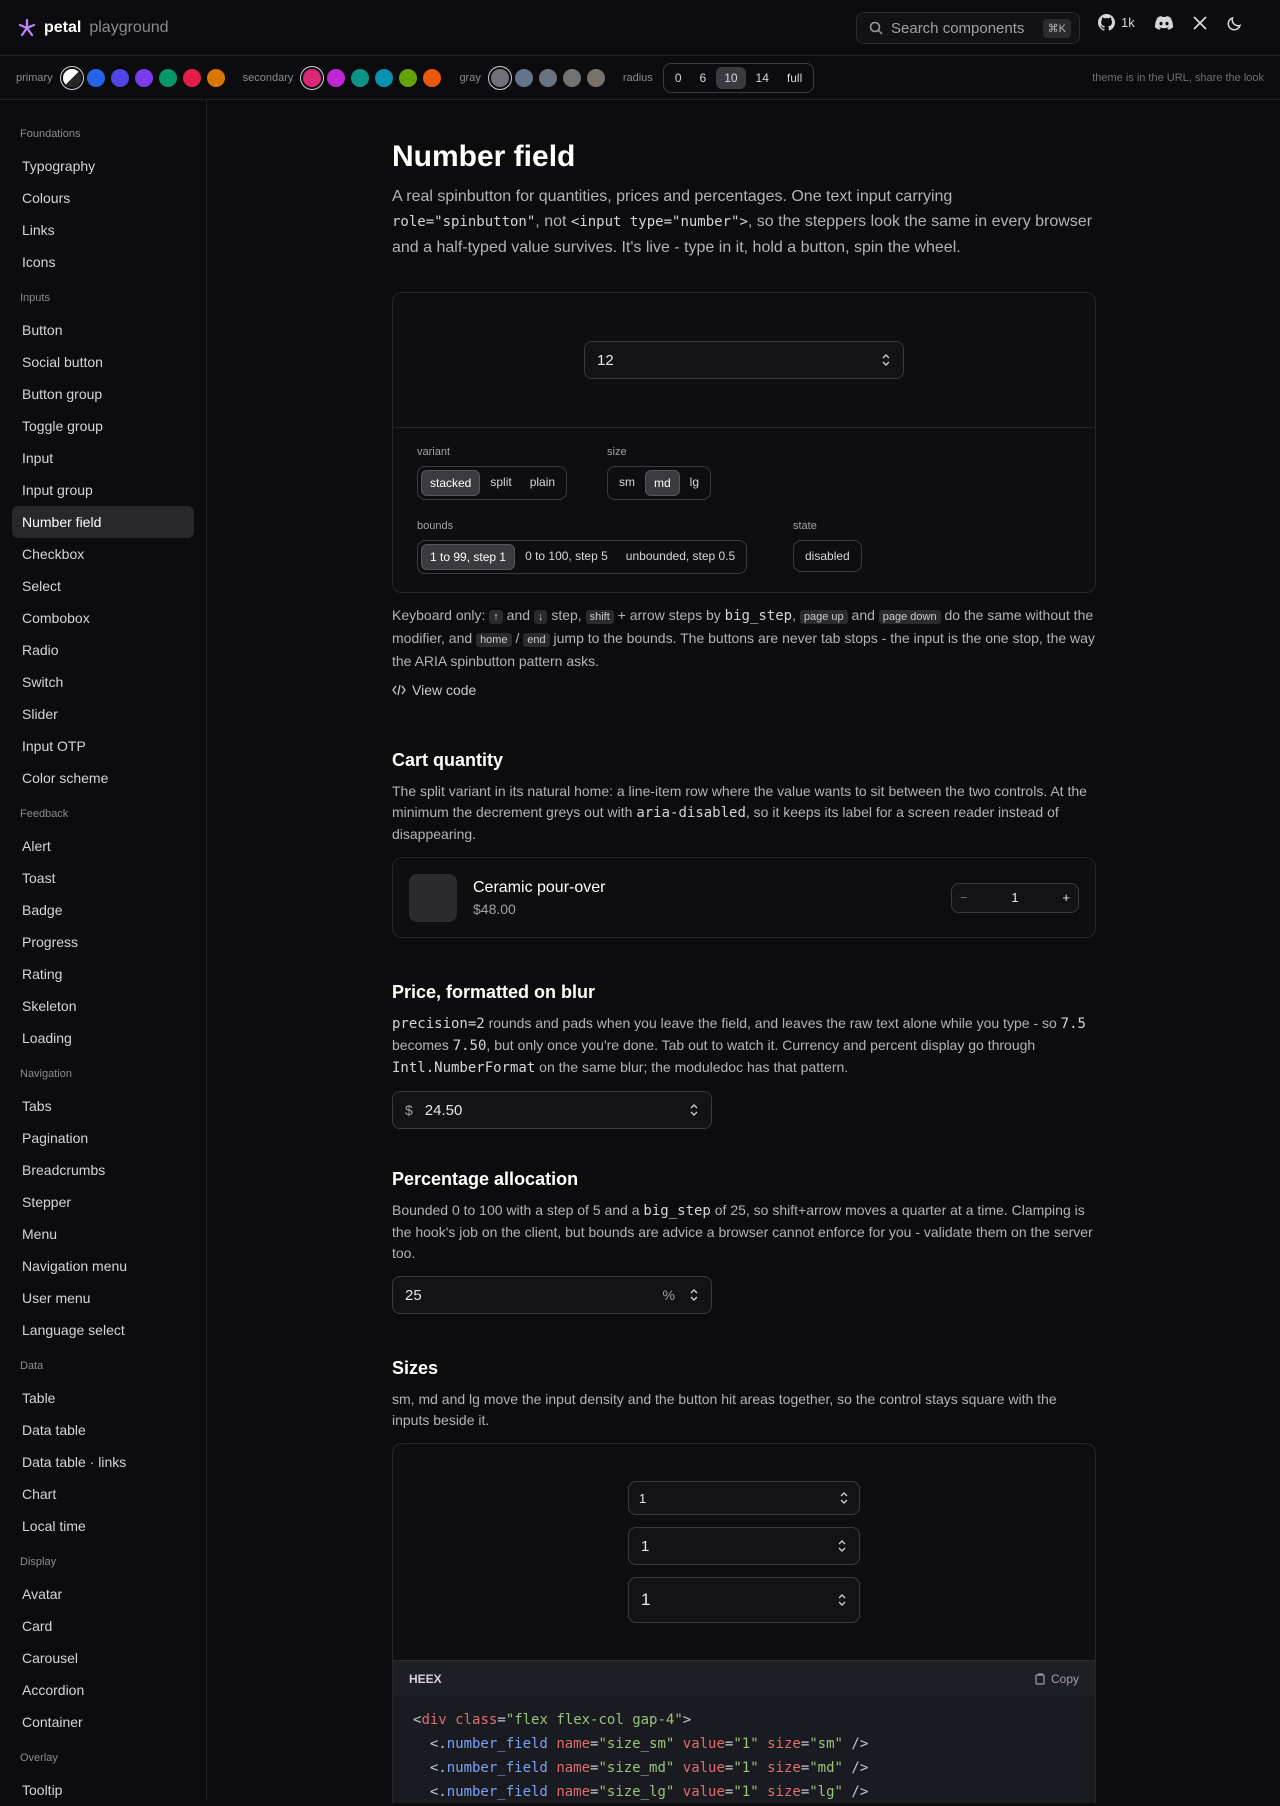 This screenshot has width=1280, height=1806. I want to click on sidebar-item-carousel: Carousel, so click(103, 1658).